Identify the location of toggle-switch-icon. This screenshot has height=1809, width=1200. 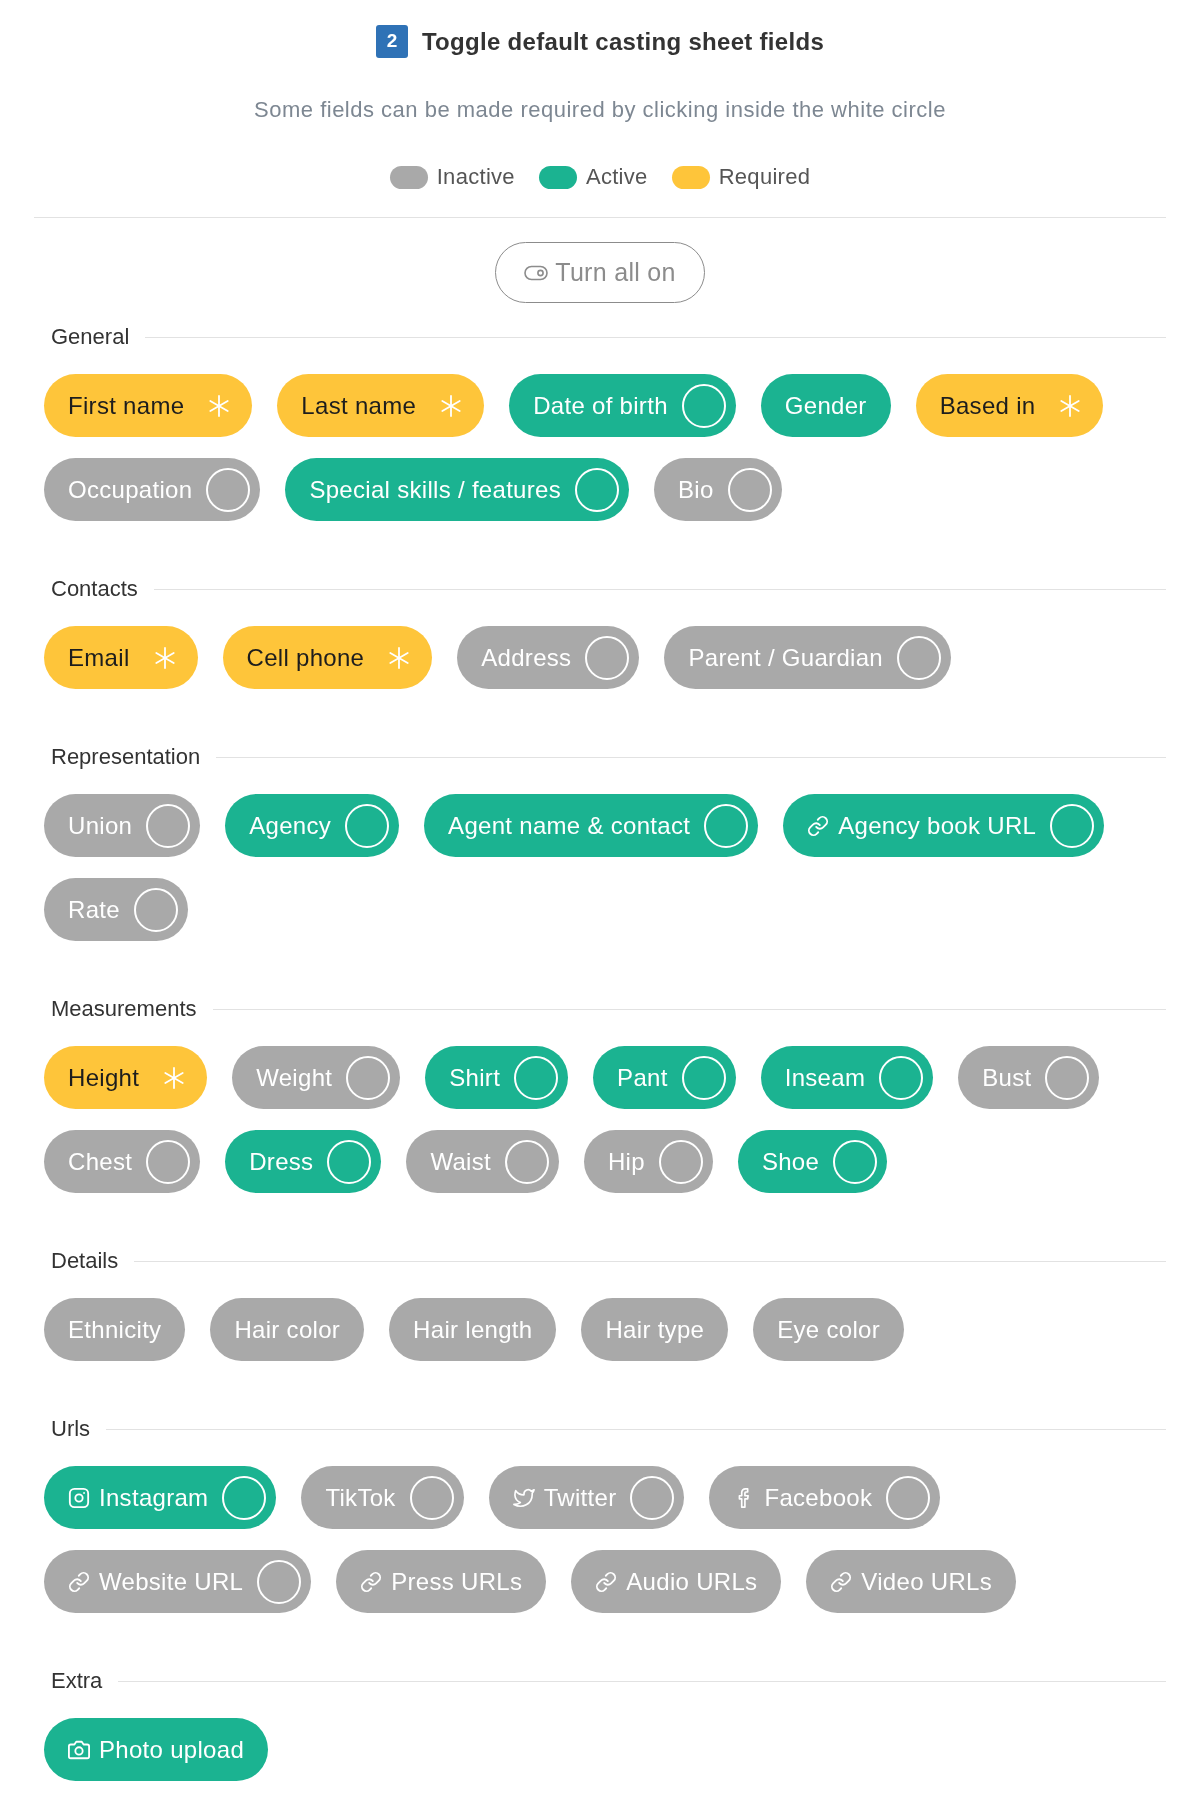
(536, 272).